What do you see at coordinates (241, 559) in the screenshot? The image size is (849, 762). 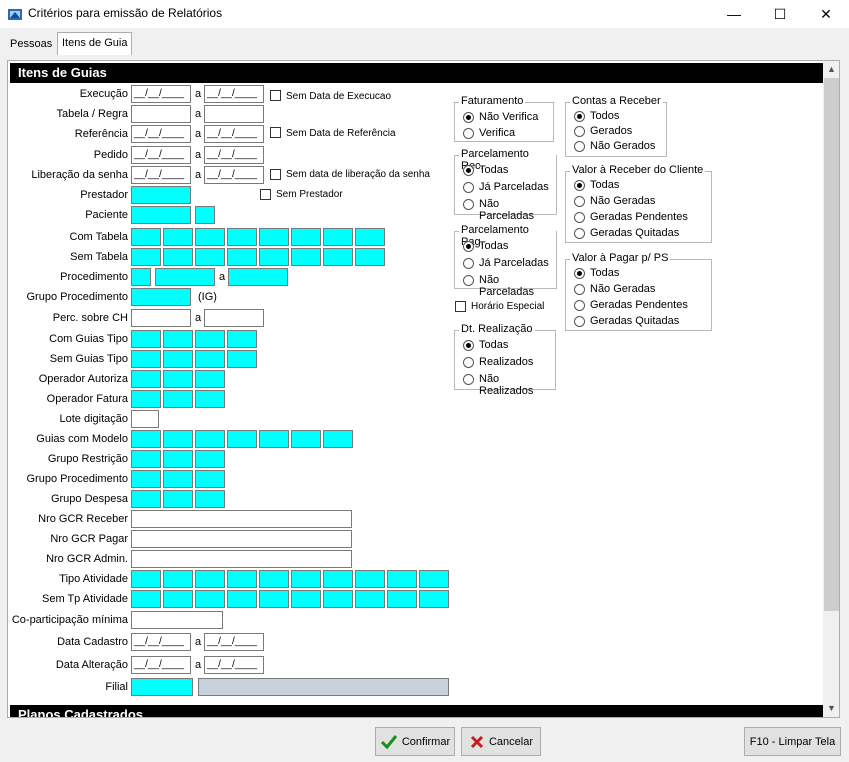 I see `nro-gcr-admin-field` at bounding box center [241, 559].